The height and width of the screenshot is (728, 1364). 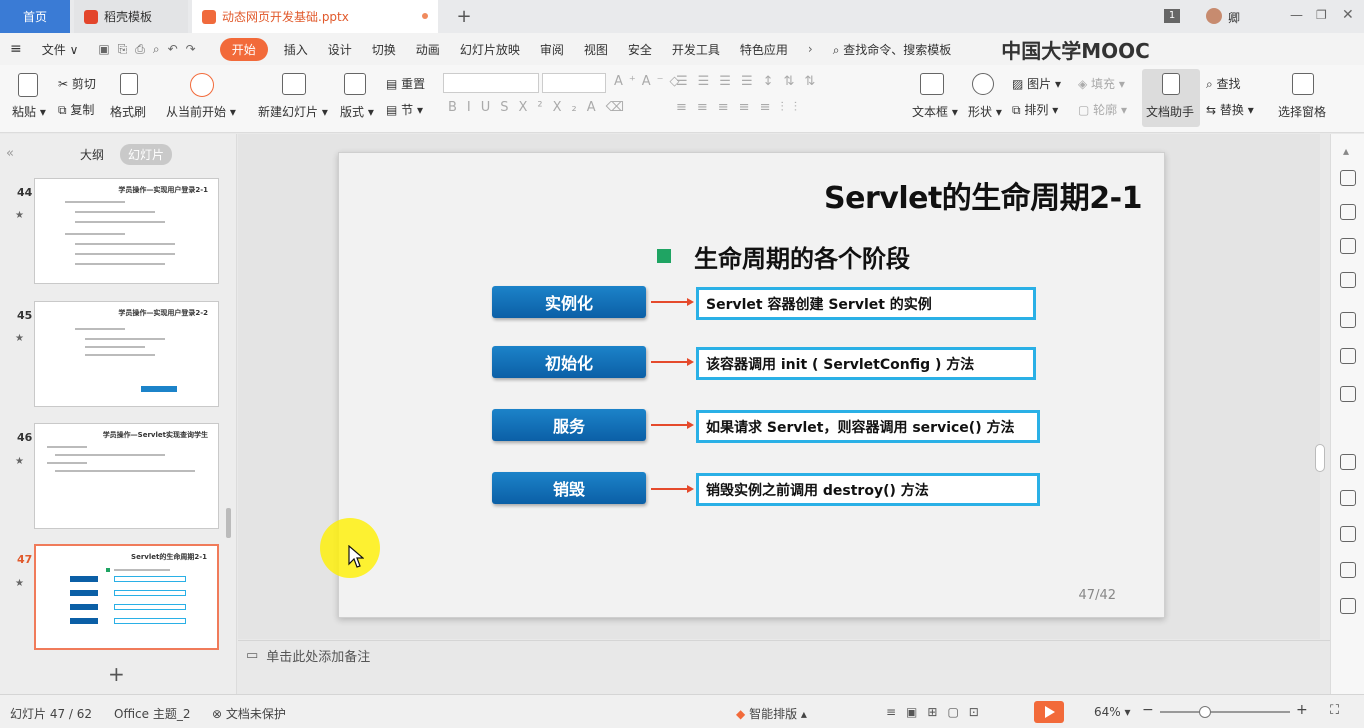 I want to click on protection-label: 文档未保护, so click(x=255, y=714).